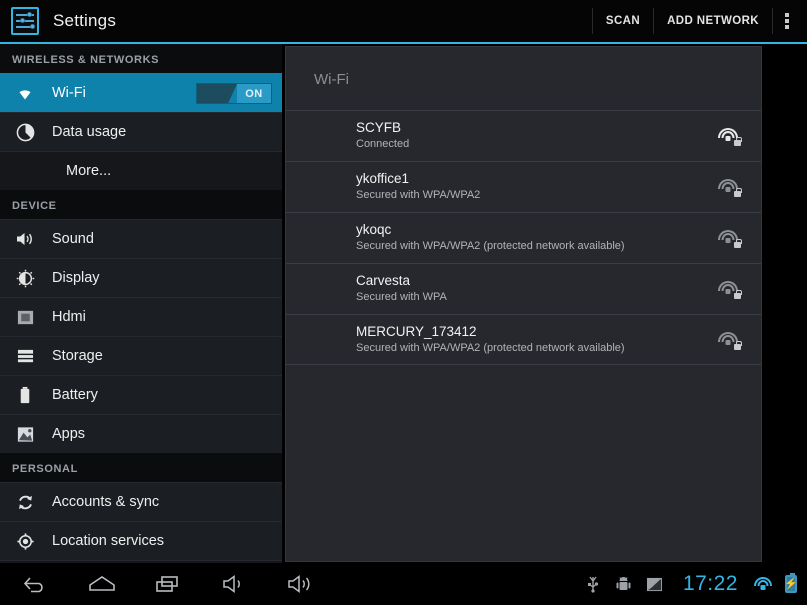 The width and height of the screenshot is (807, 605). Describe the element at coordinates (416, 331) in the screenshot. I see `network-ssid: MERCURY_173412` at that location.